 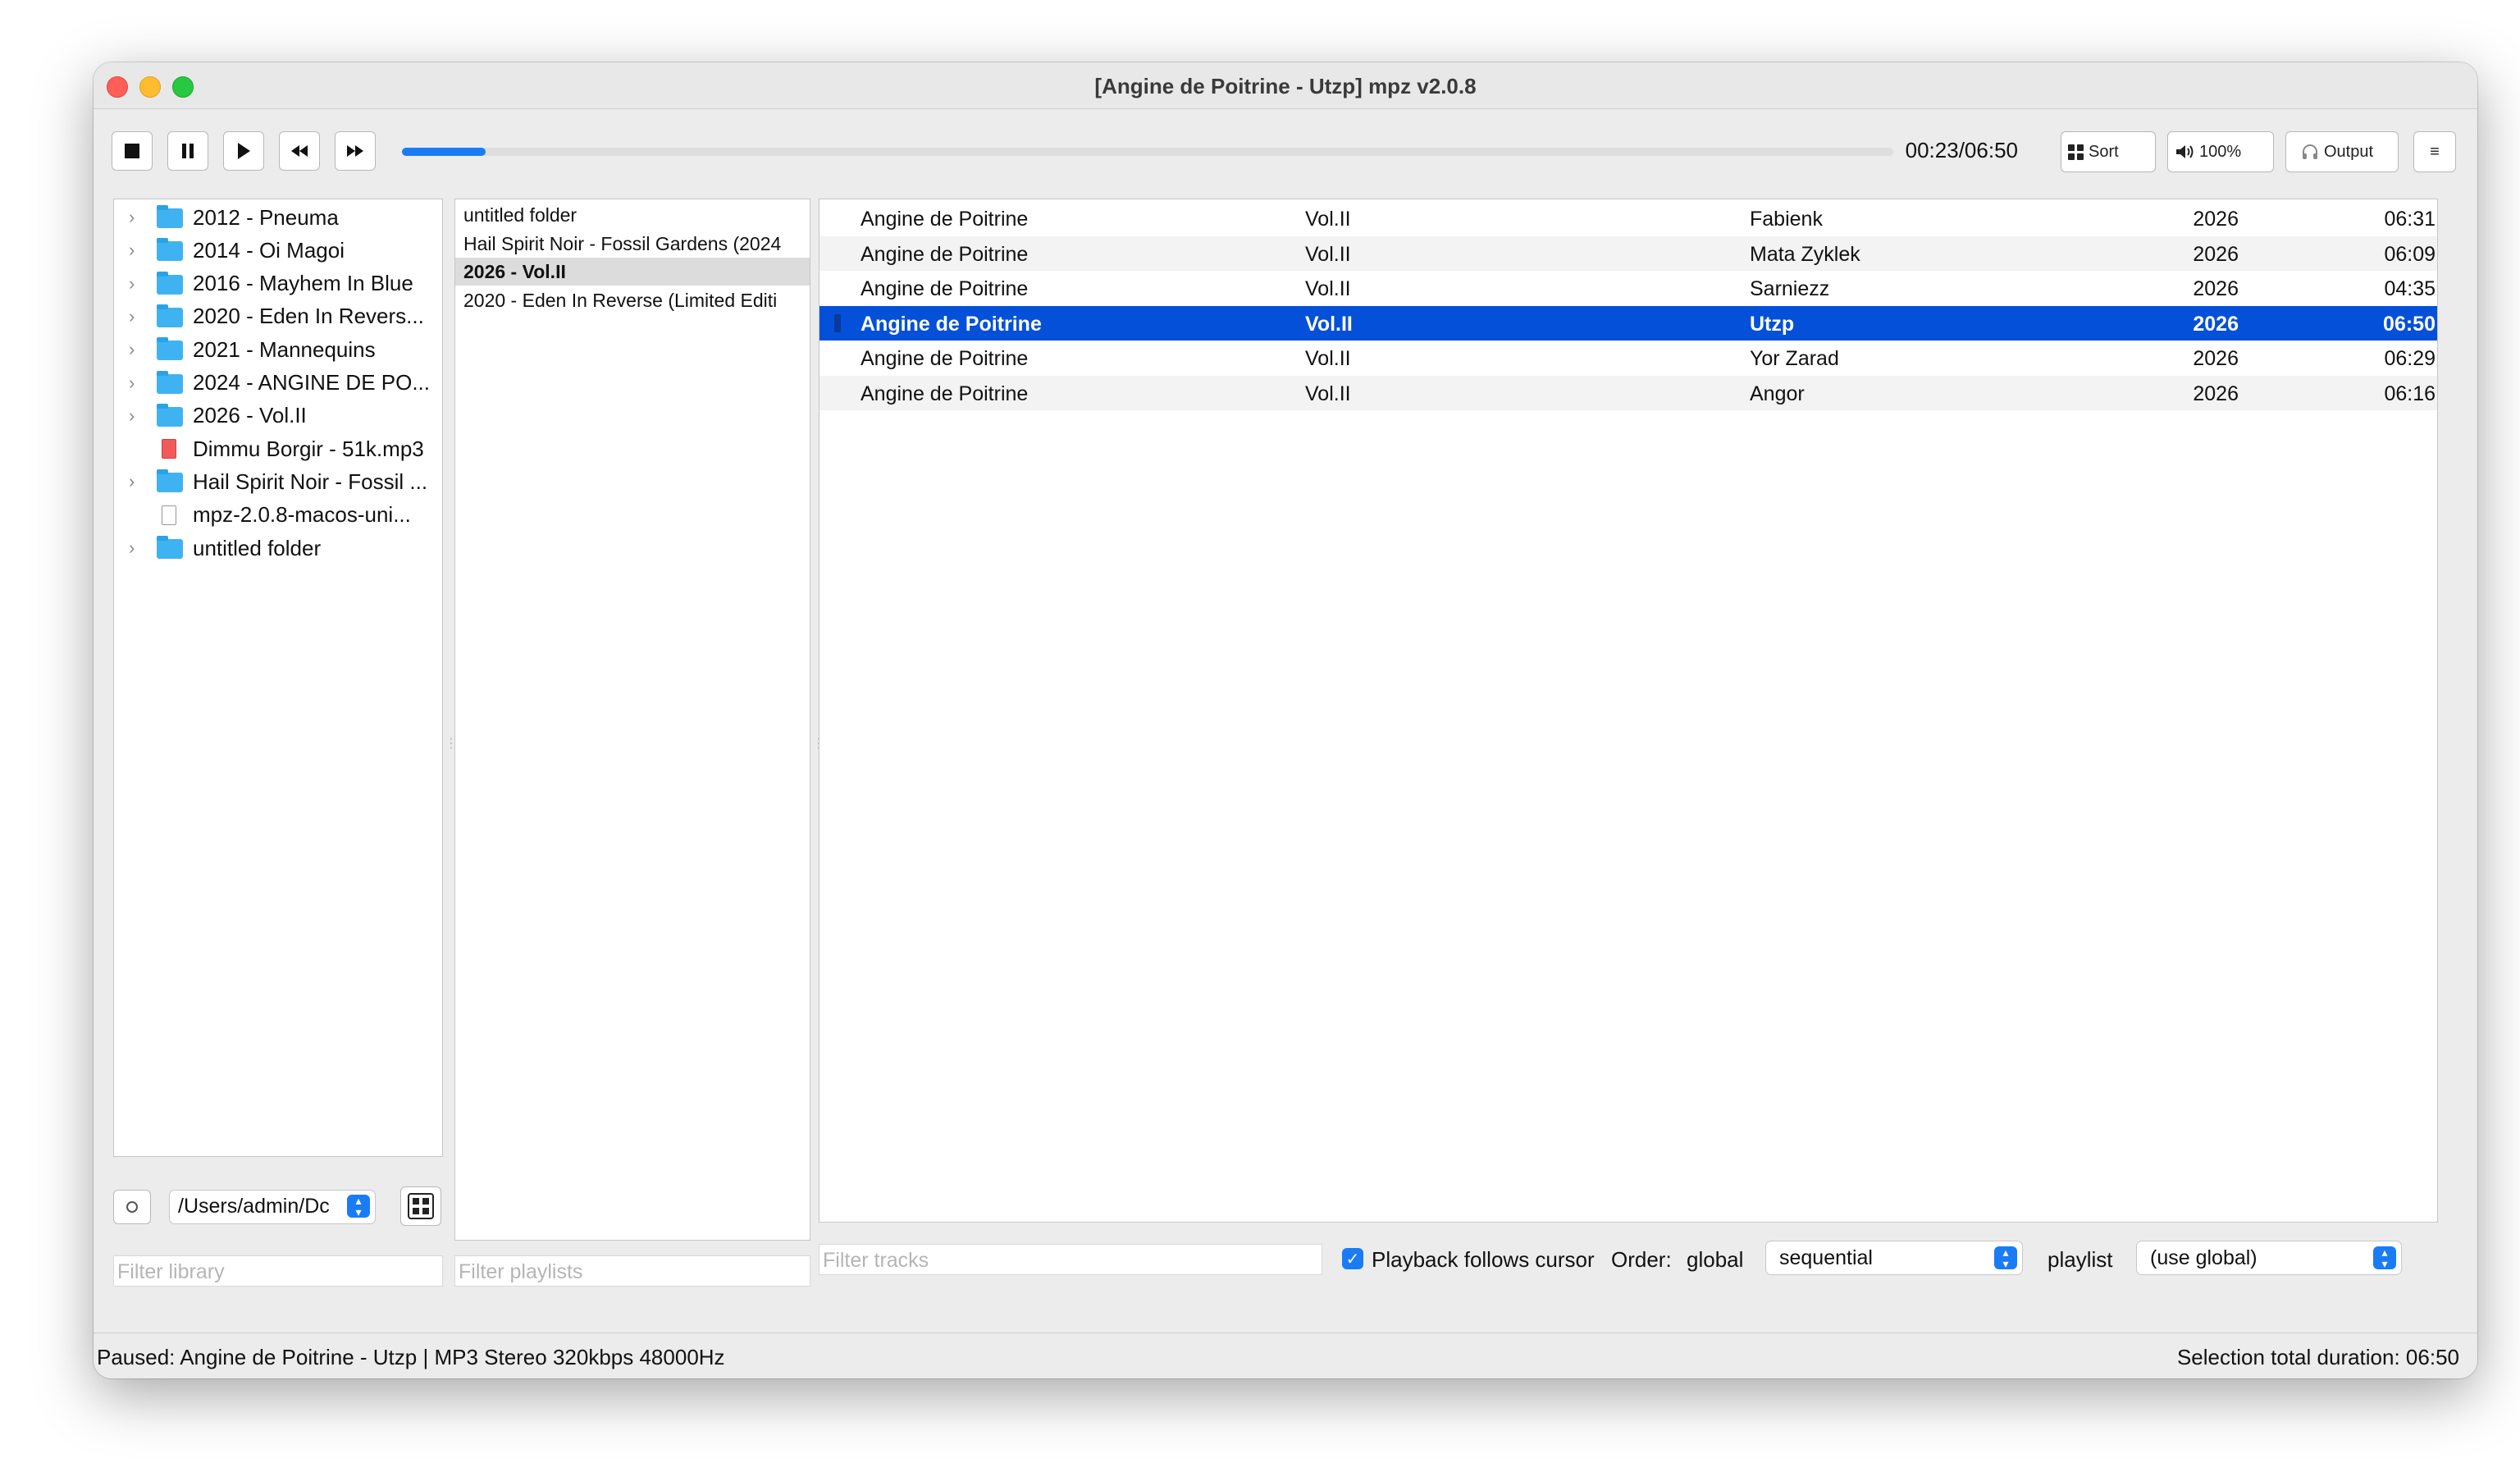 What do you see at coordinates (1773, 324) in the screenshot?
I see `track-title: Utzp` at bounding box center [1773, 324].